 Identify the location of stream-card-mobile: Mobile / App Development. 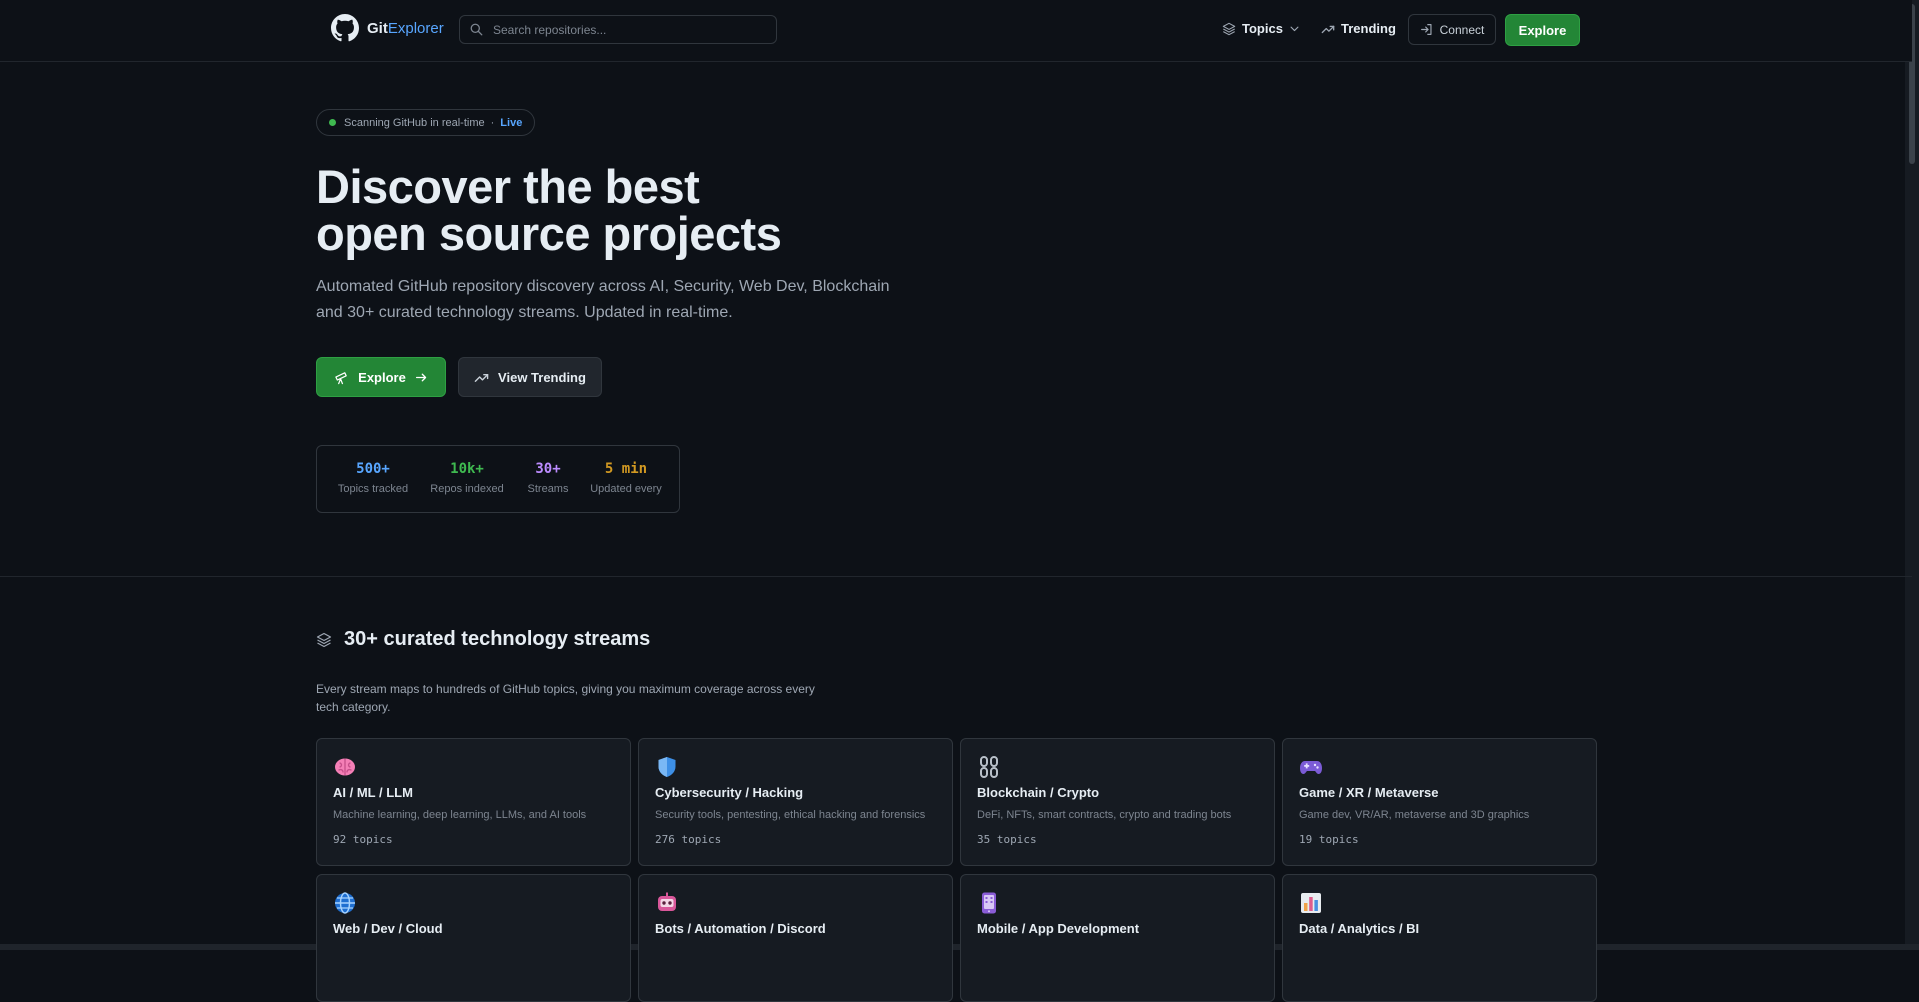
(1117, 938).